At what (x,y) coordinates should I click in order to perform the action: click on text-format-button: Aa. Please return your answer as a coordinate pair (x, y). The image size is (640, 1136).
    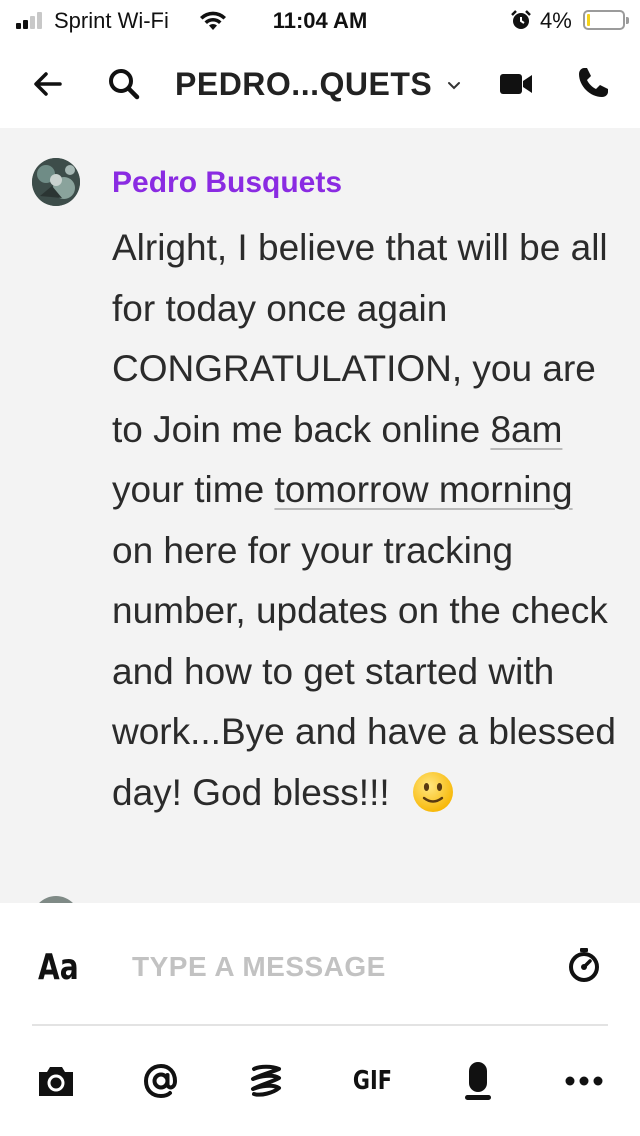
    Looking at the image, I should click on (58, 967).